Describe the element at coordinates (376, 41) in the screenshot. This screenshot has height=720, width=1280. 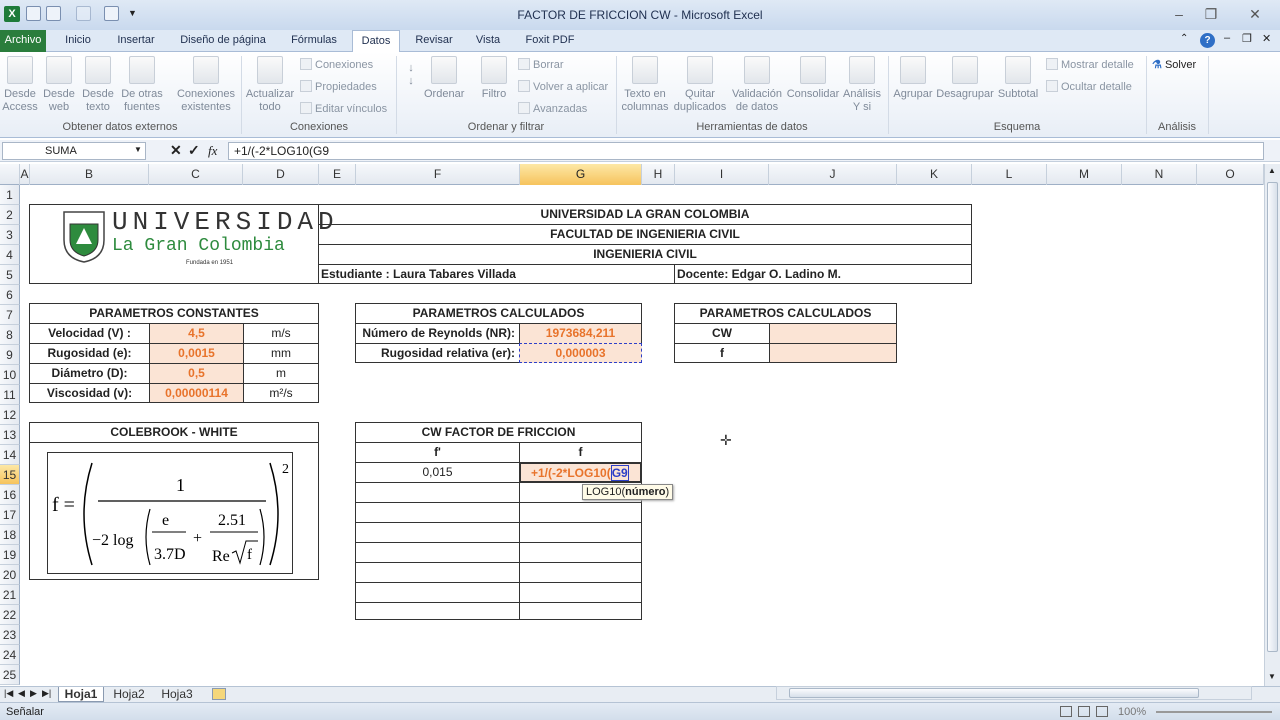
I see `tab-datos: Datos` at that location.